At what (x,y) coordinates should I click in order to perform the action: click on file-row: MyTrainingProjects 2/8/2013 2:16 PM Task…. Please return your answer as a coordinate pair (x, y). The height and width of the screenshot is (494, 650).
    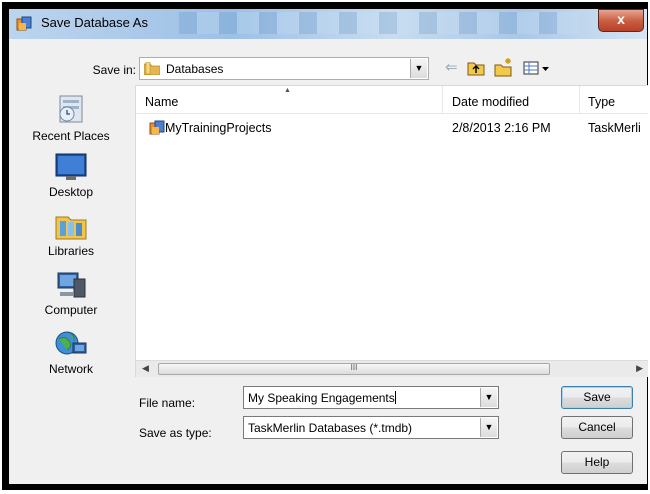
    Looking at the image, I should click on (392, 128).